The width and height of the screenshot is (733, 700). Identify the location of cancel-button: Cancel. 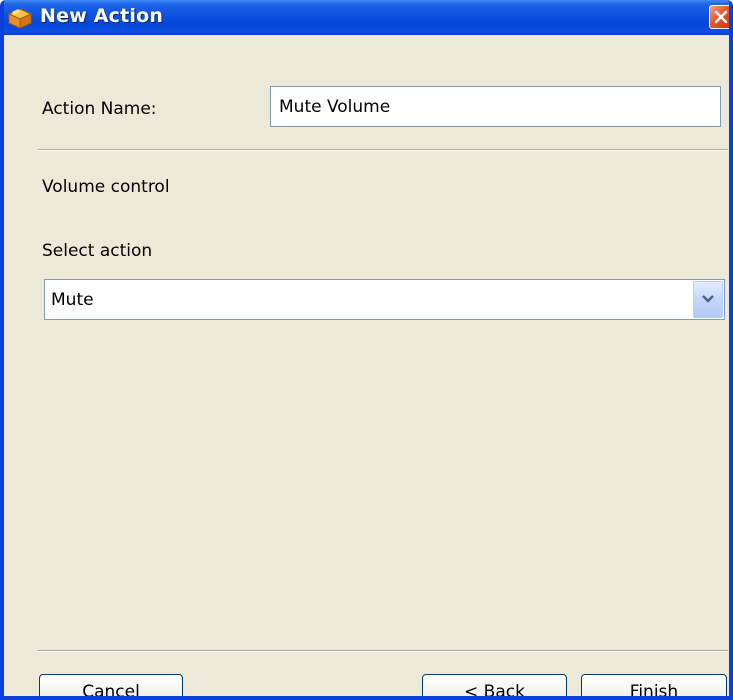
(111, 685).